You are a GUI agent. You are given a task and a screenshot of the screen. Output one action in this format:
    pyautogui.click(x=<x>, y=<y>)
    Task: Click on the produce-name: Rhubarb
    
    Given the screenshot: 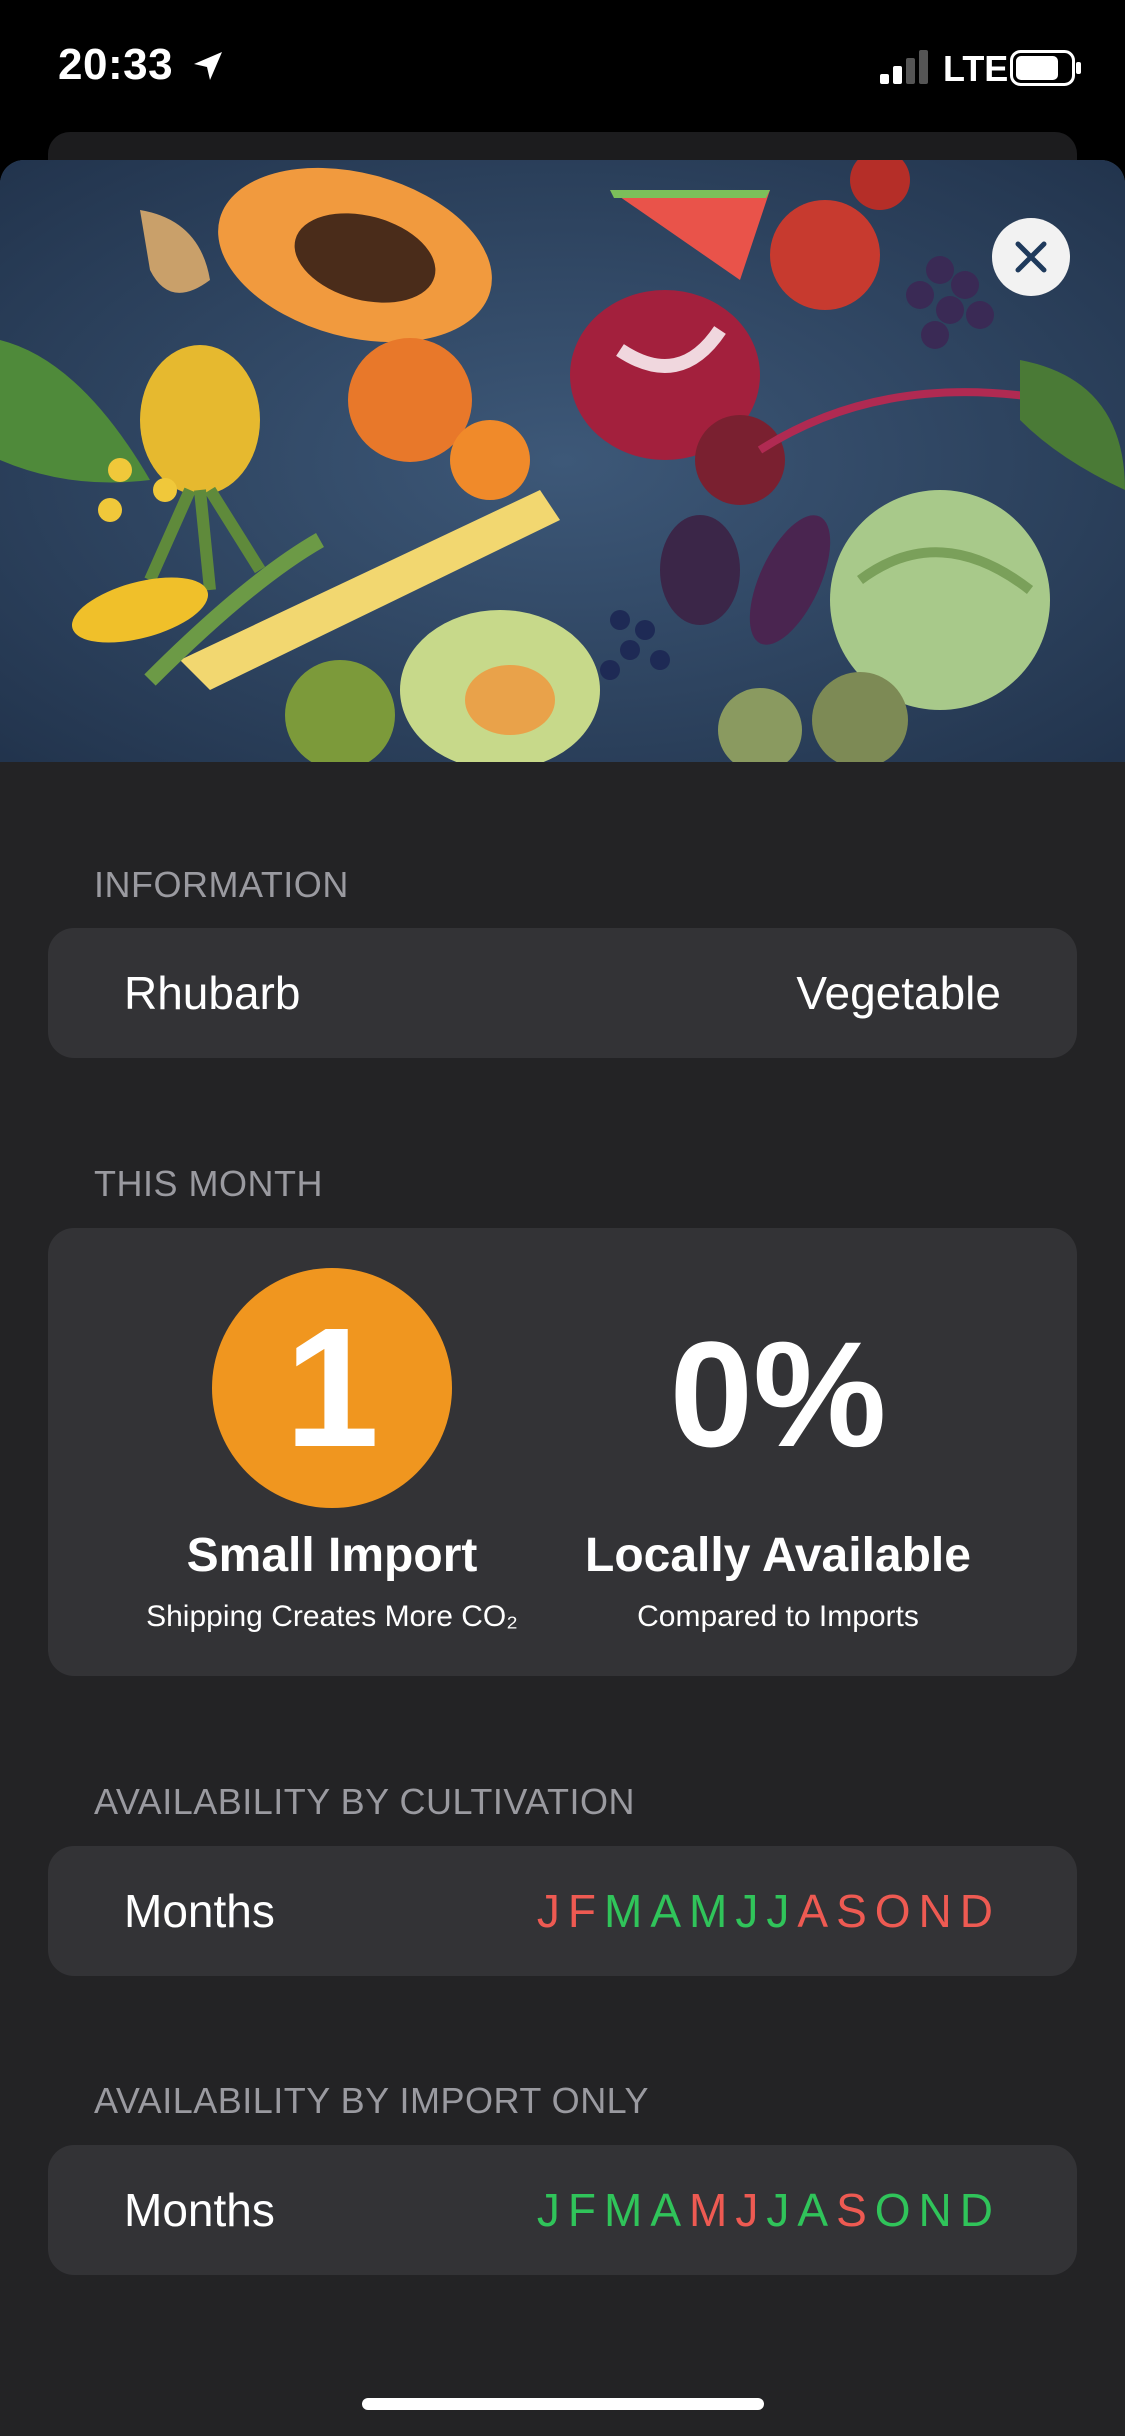 What is the action you would take?
    pyautogui.click(x=212, y=993)
    